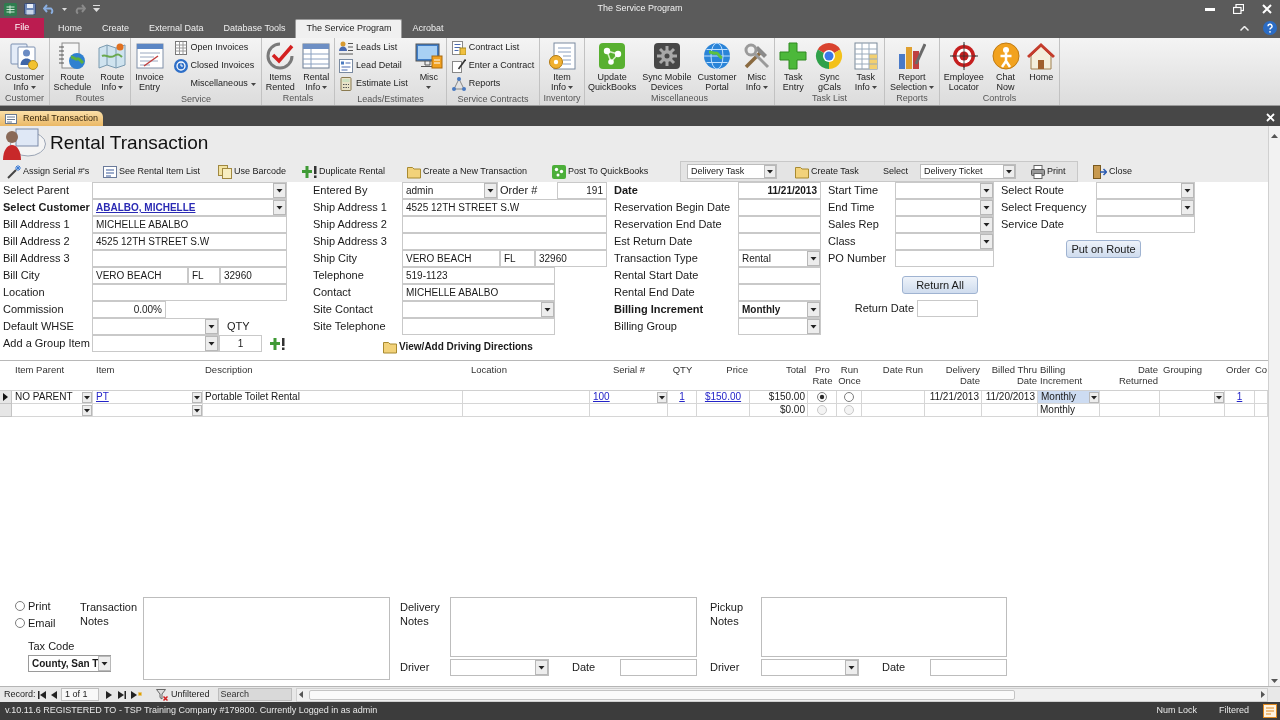  Describe the element at coordinates (1238, 9) in the screenshot. I see `restore-icon` at that location.